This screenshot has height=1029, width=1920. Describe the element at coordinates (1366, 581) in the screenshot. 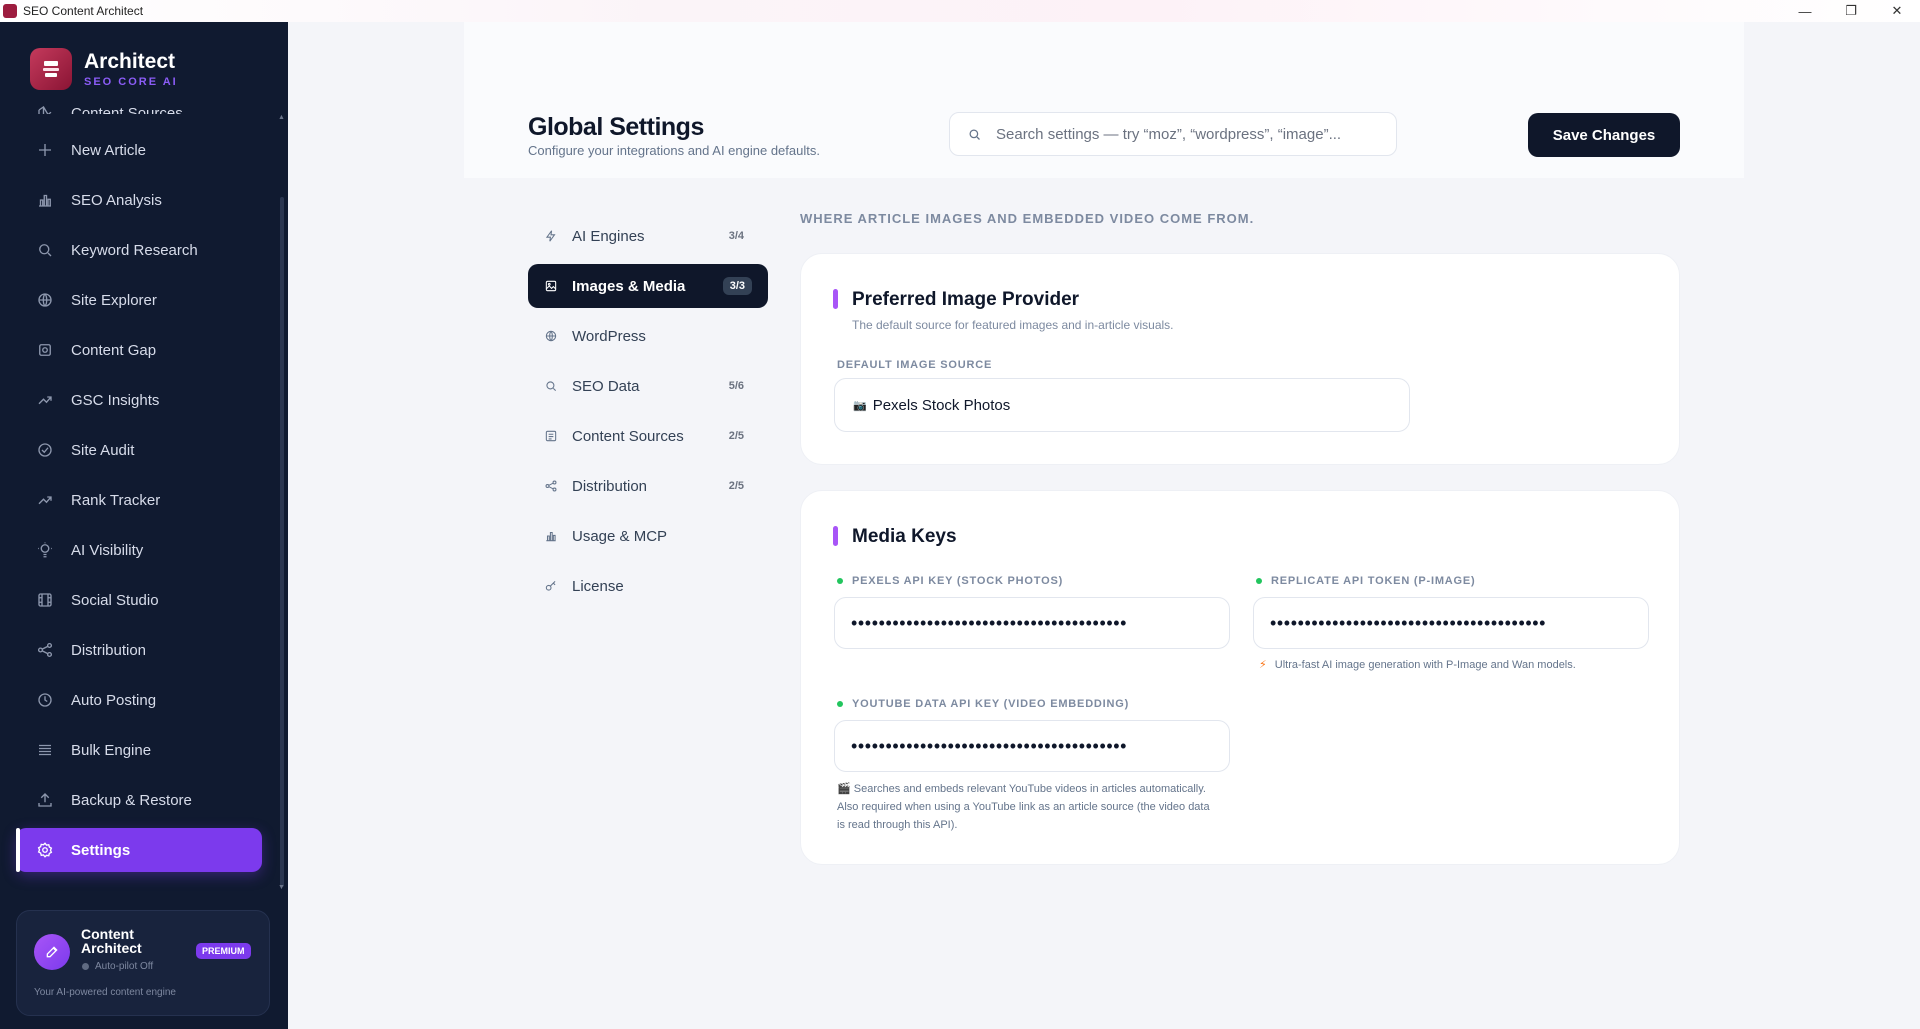

I see `replicate-token-label: REPLICATE API TOKEN (P-IMAGE)` at that location.